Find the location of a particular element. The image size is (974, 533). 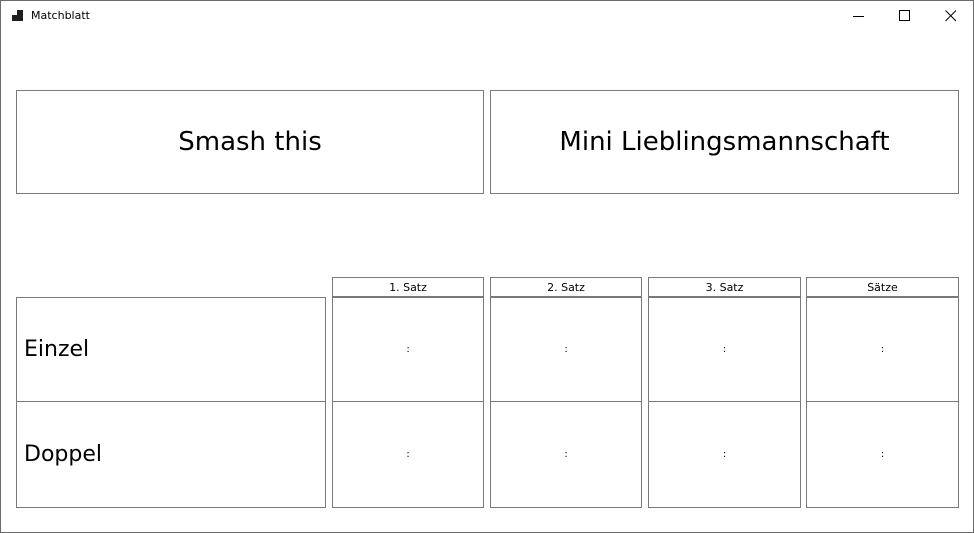

score-einzel-set-1: : is located at coordinates (408, 349).